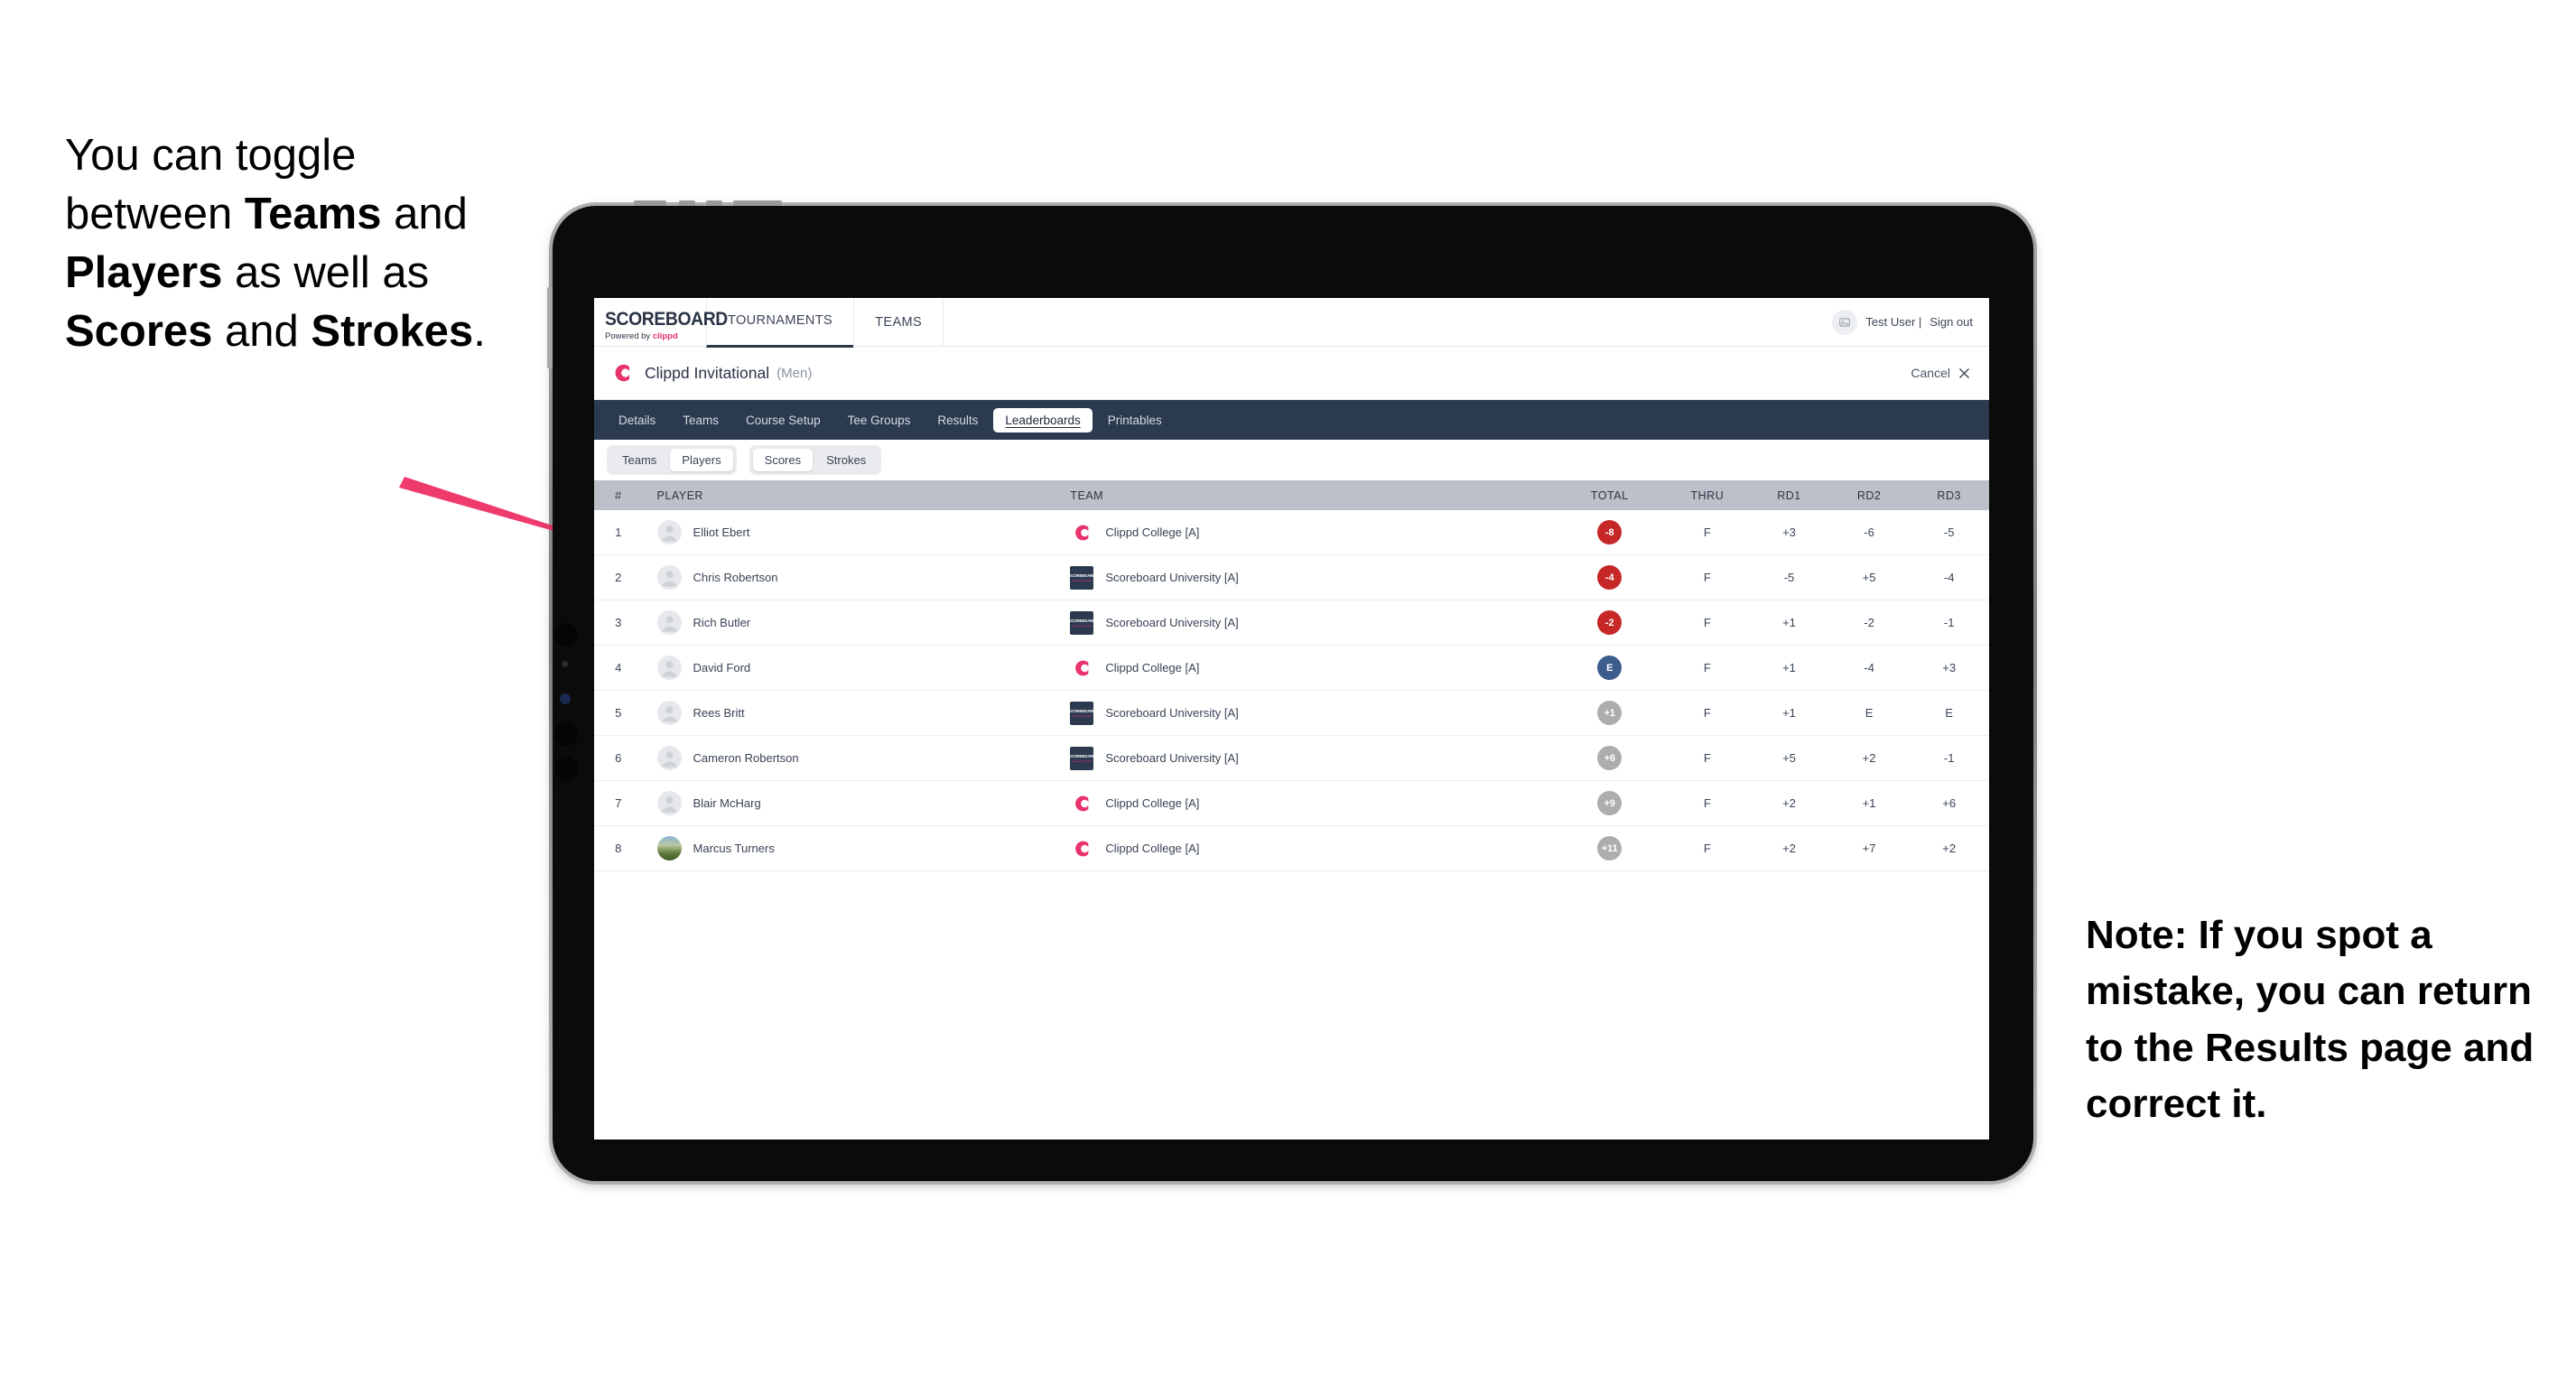  I want to click on cancel-button: Cancel, so click(1941, 373).